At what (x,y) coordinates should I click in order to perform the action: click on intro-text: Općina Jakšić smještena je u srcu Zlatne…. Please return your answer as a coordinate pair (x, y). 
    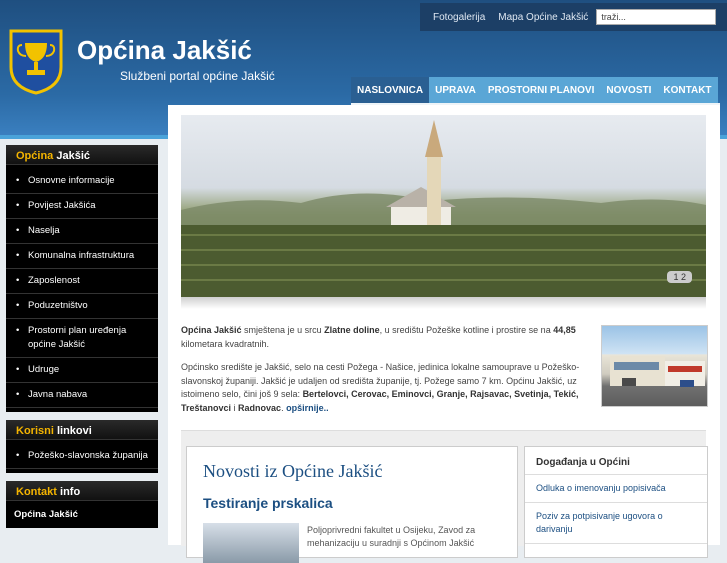
    Looking at the image, I should click on (388, 374).